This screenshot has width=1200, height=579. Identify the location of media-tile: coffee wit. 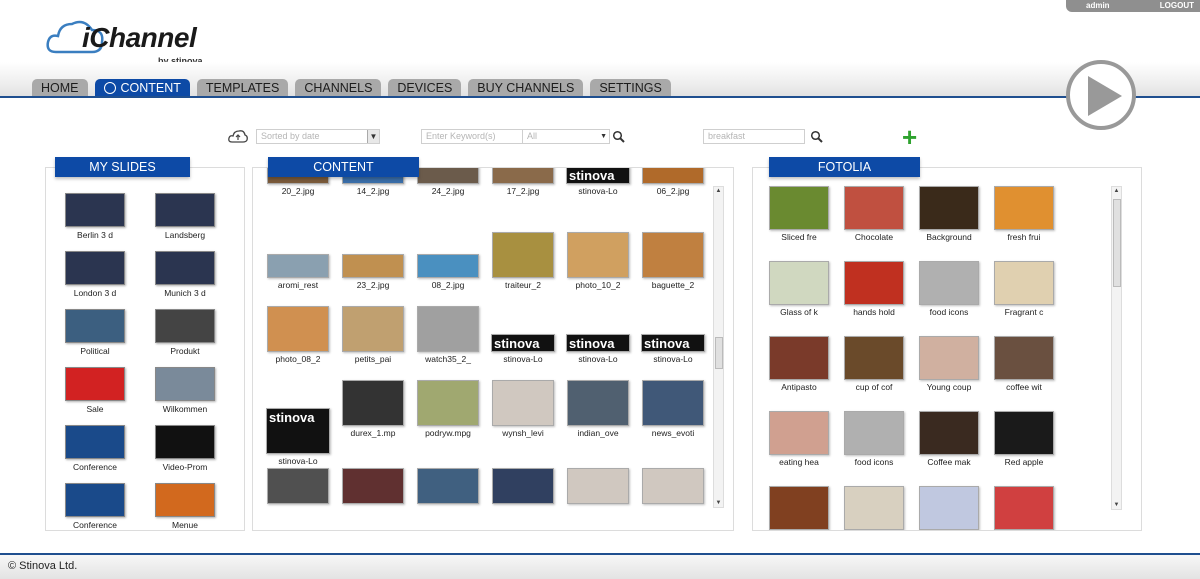
(1024, 364).